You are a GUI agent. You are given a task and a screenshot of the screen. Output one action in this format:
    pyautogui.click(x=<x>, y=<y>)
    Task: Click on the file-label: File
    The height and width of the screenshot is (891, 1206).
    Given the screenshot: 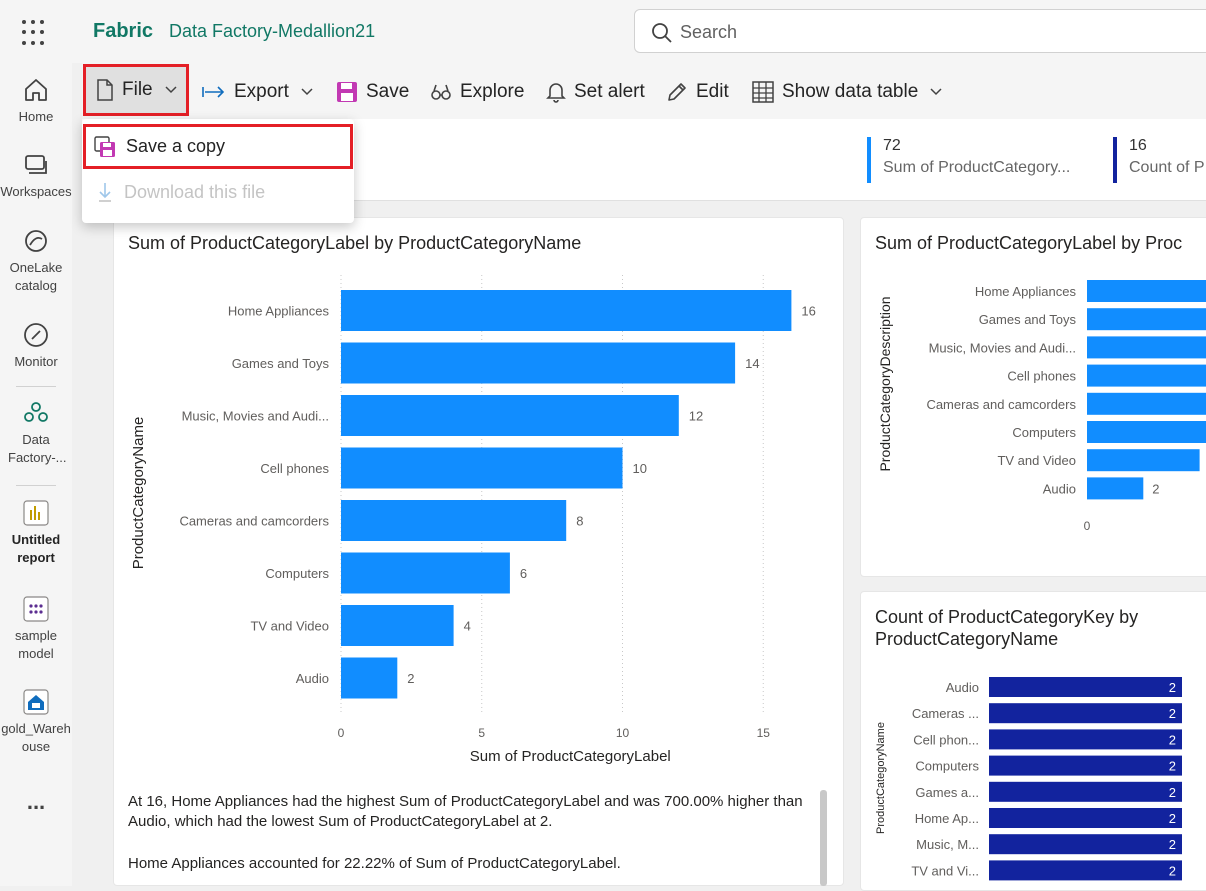 What is the action you would take?
    pyautogui.click(x=137, y=89)
    